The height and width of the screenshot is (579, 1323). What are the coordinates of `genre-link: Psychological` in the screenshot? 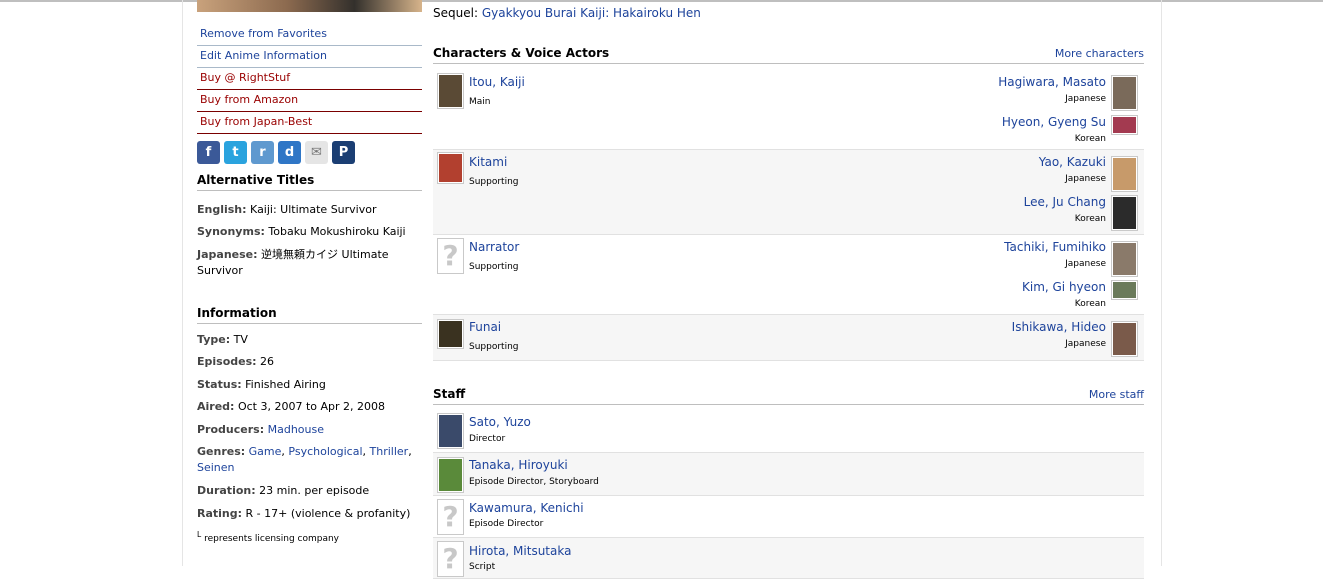 It's located at (325, 451).